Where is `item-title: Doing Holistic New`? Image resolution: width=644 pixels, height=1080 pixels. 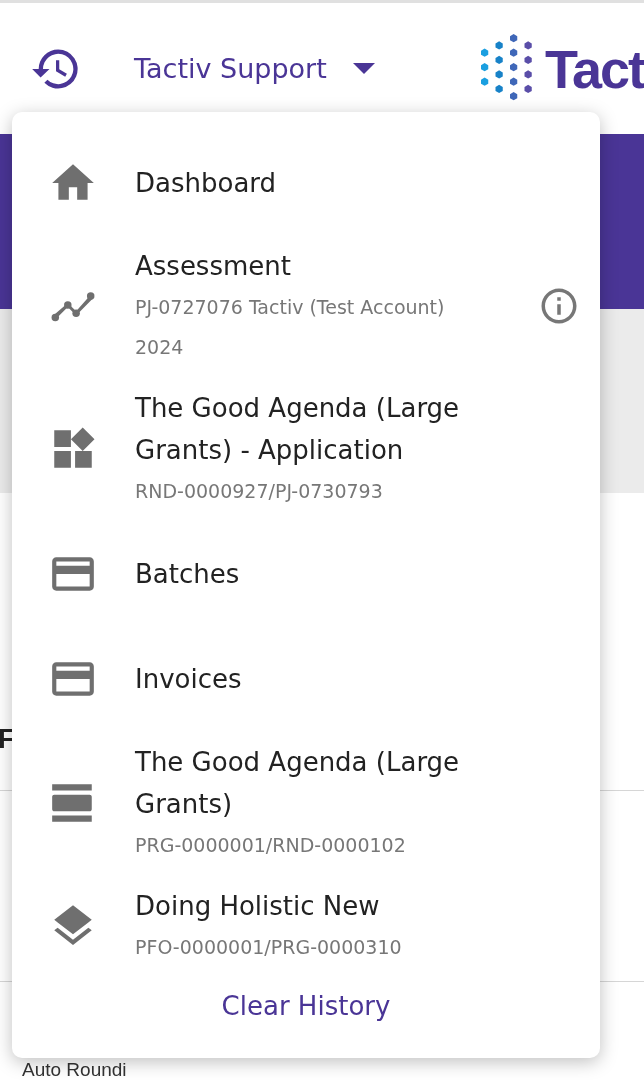 item-title: Doing Holistic New is located at coordinates (258, 906).